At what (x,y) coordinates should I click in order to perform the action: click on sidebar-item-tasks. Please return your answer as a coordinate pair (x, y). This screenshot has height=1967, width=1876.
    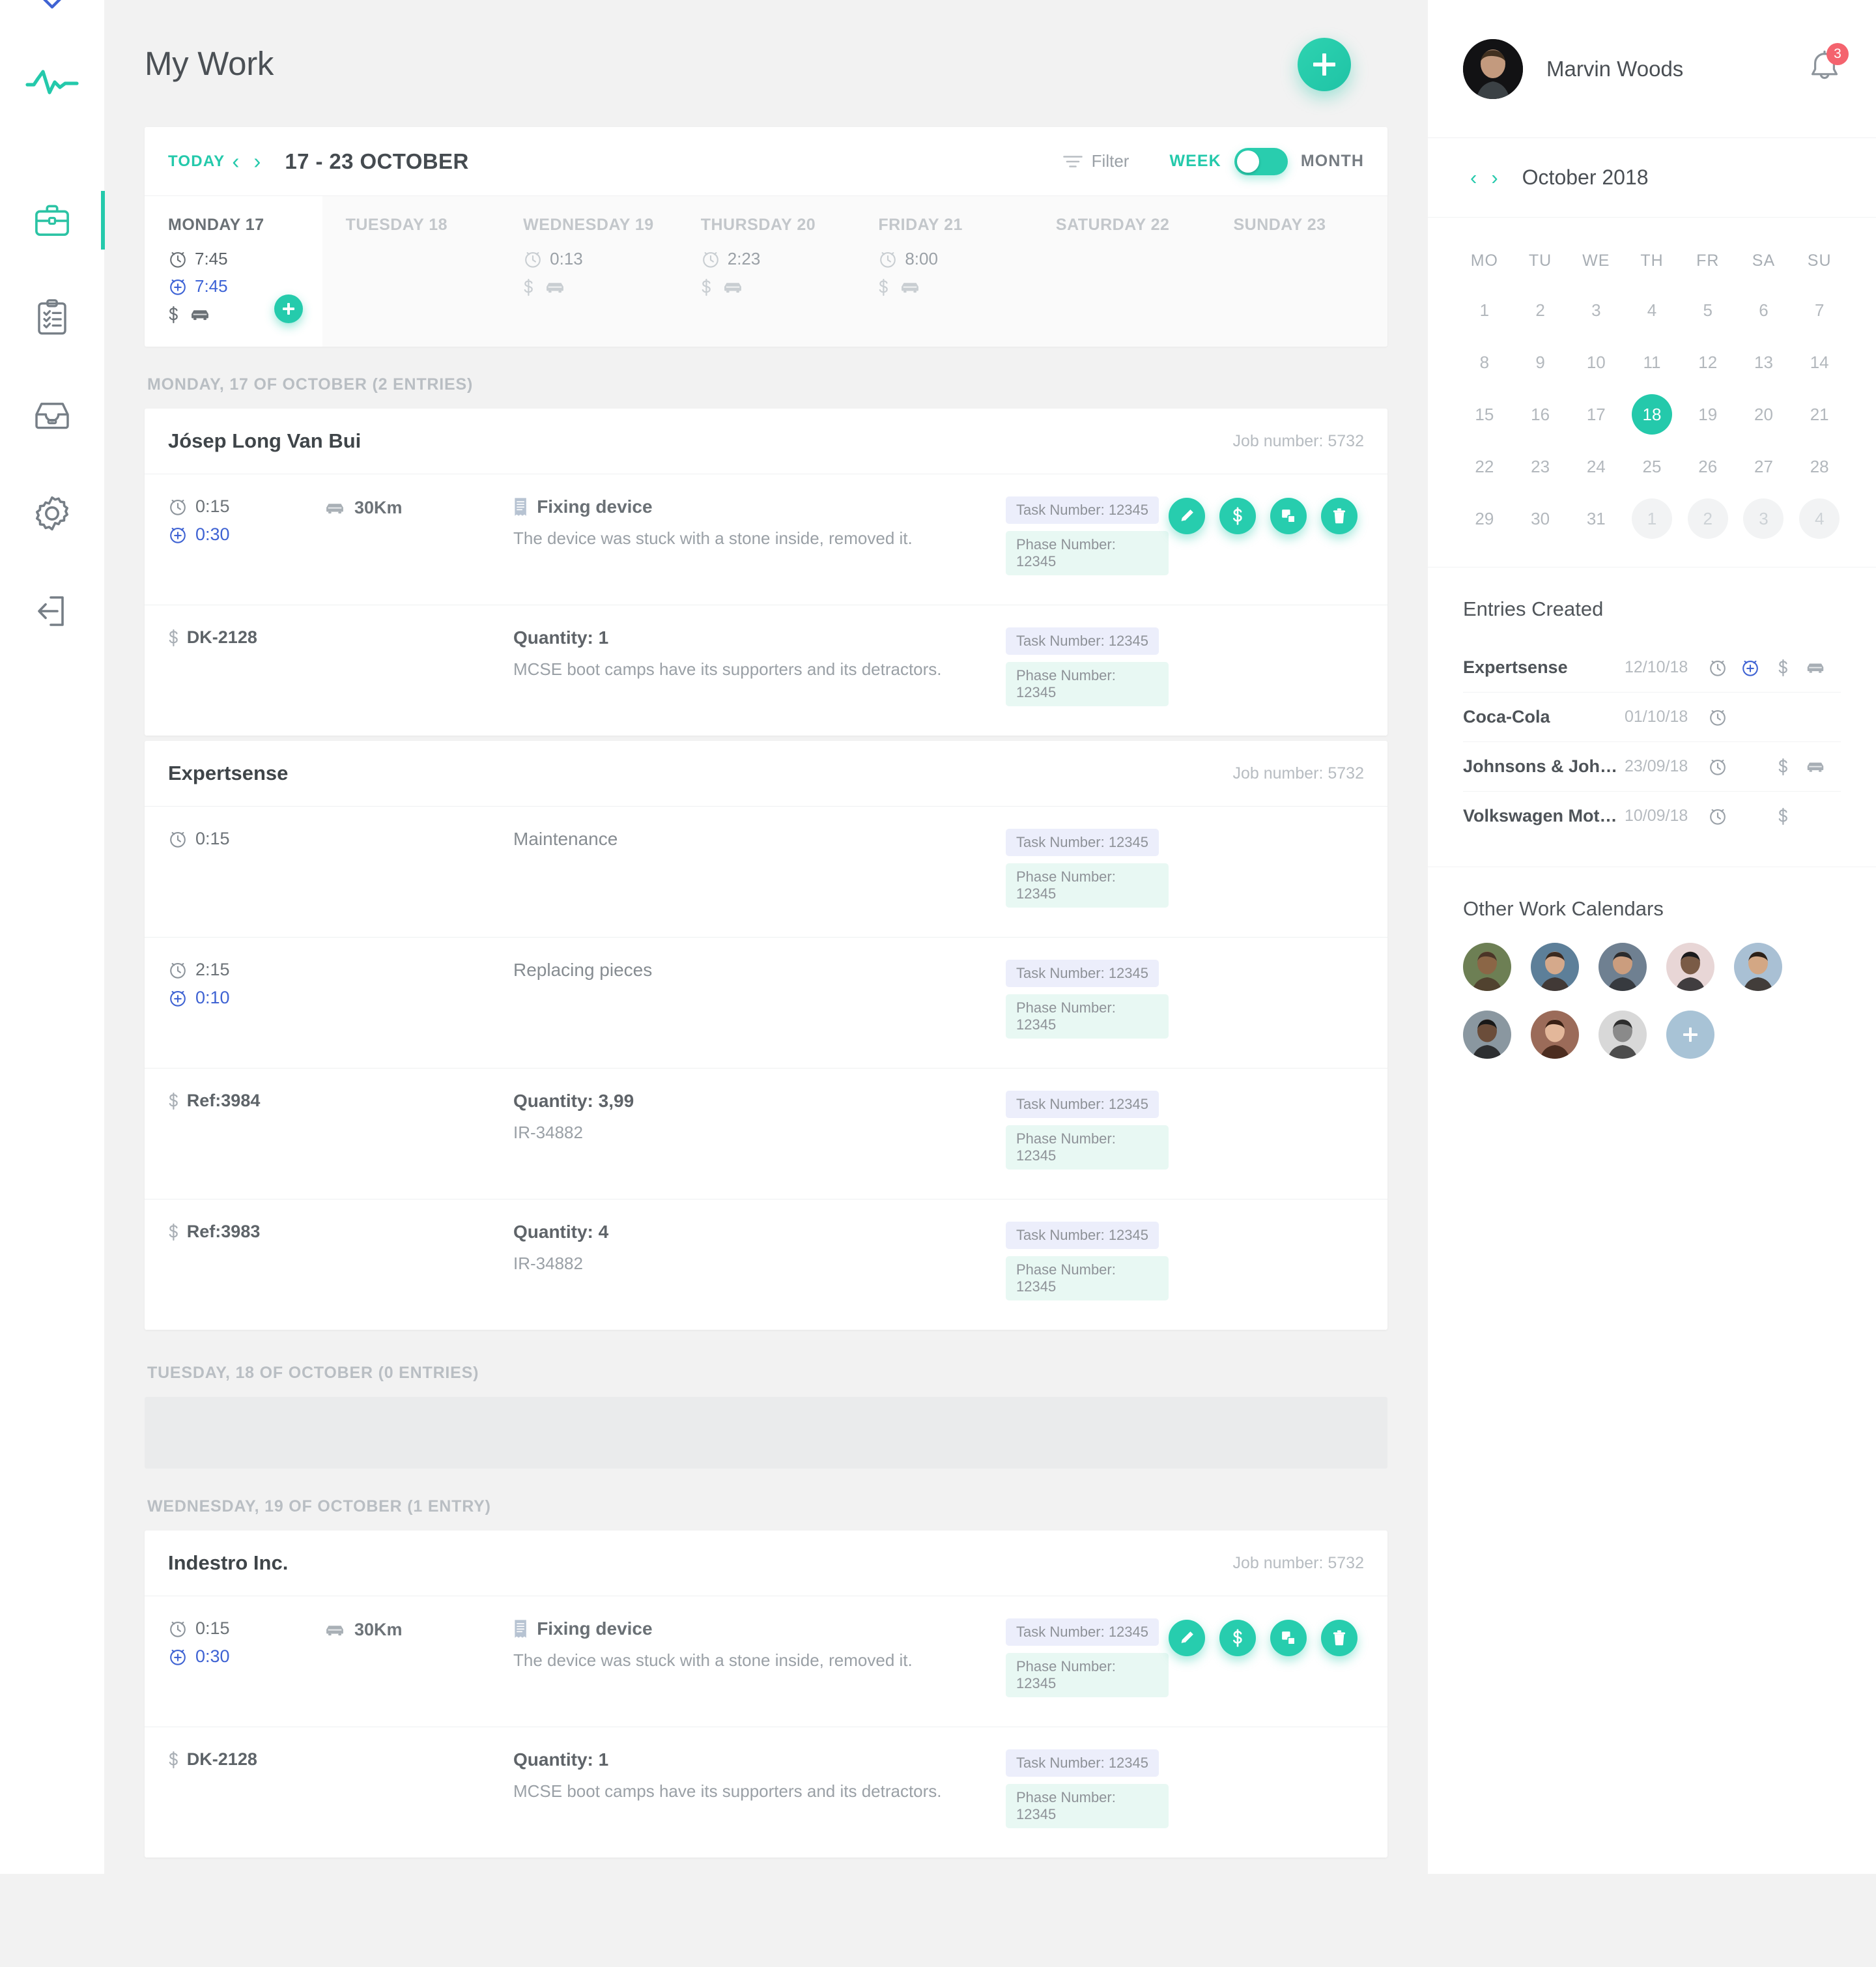
    Looking at the image, I should click on (52, 318).